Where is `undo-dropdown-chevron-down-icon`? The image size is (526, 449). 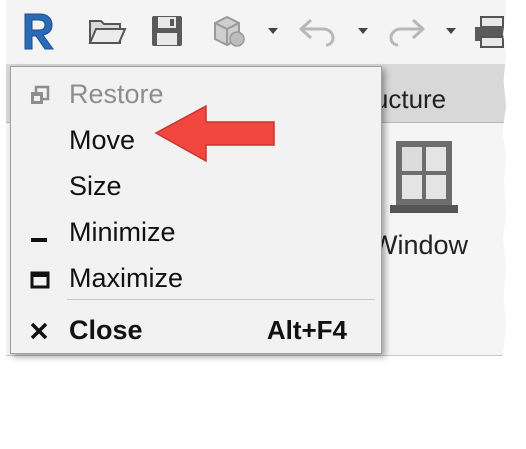 undo-dropdown-chevron-down-icon is located at coordinates (363, 31).